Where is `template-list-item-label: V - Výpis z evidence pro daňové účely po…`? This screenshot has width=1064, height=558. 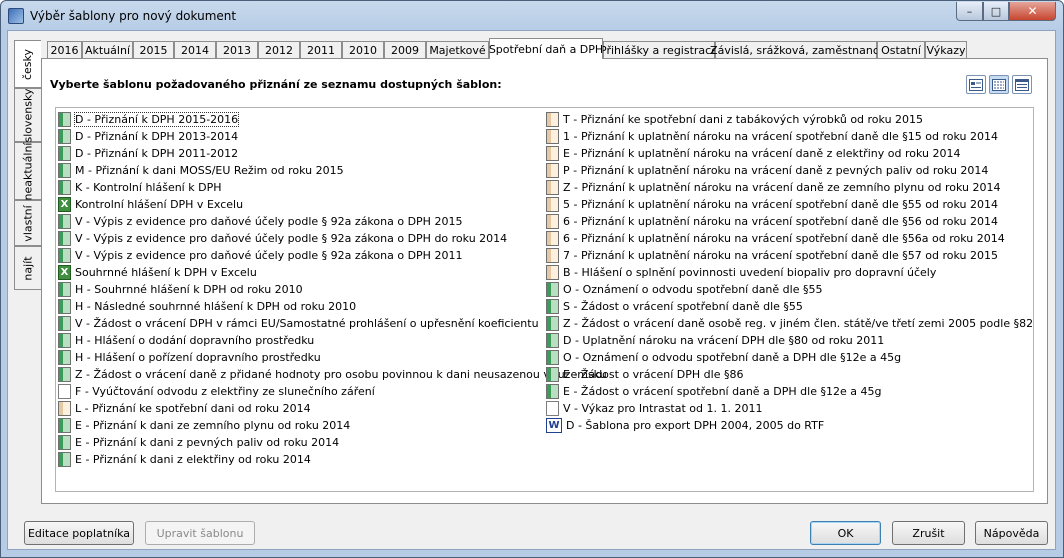
template-list-item-label: V - Výpis z evidence pro daňové účely po… is located at coordinates (291, 238).